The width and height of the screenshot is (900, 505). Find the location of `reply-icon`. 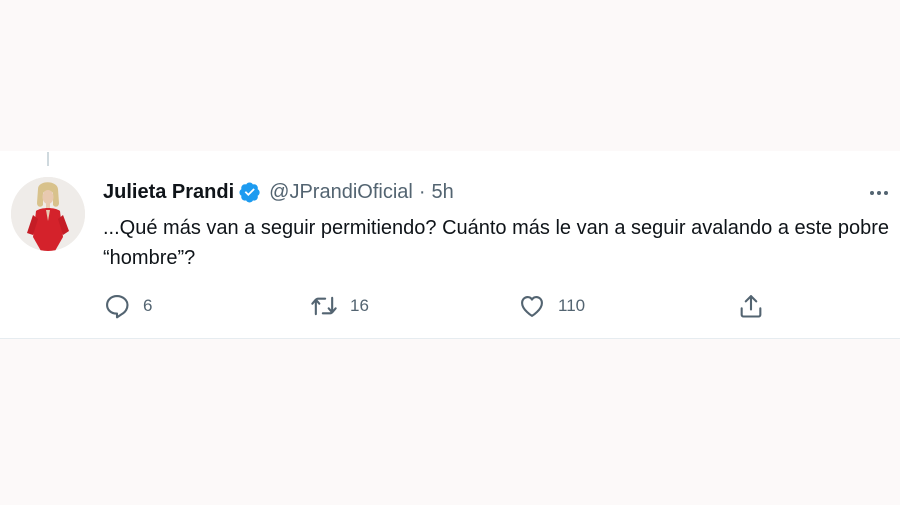

reply-icon is located at coordinates (117, 307).